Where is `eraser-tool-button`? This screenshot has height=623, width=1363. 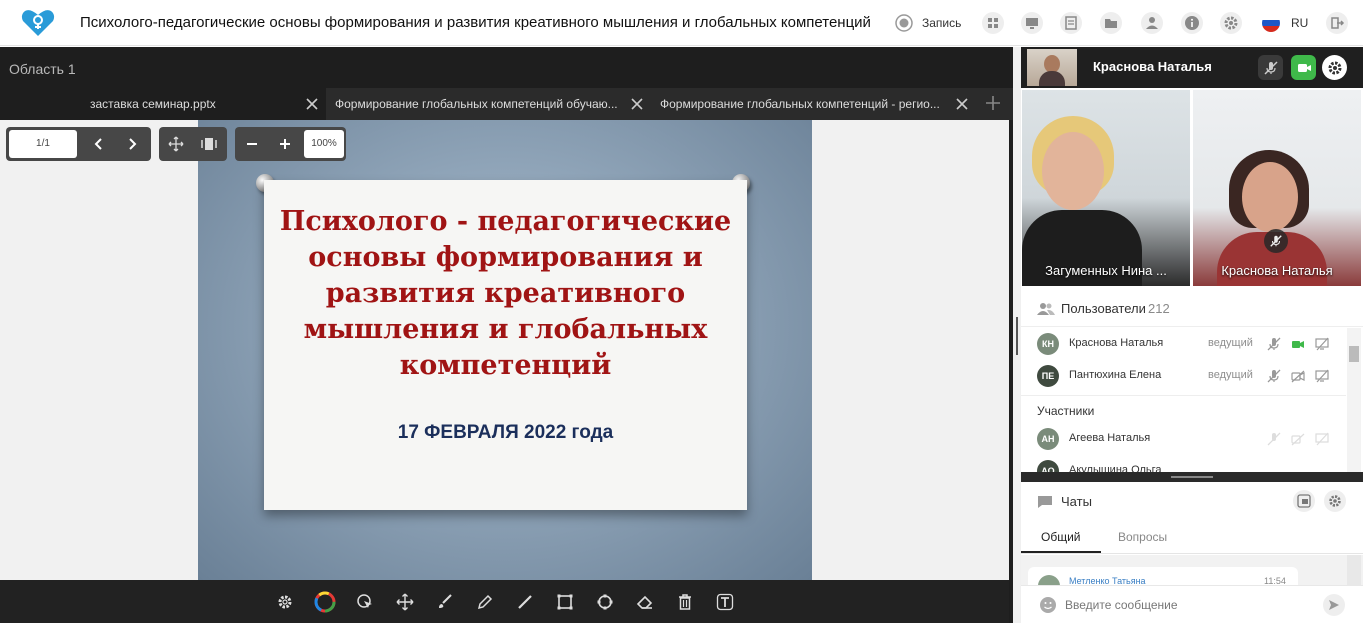
eraser-tool-button is located at coordinates (645, 602).